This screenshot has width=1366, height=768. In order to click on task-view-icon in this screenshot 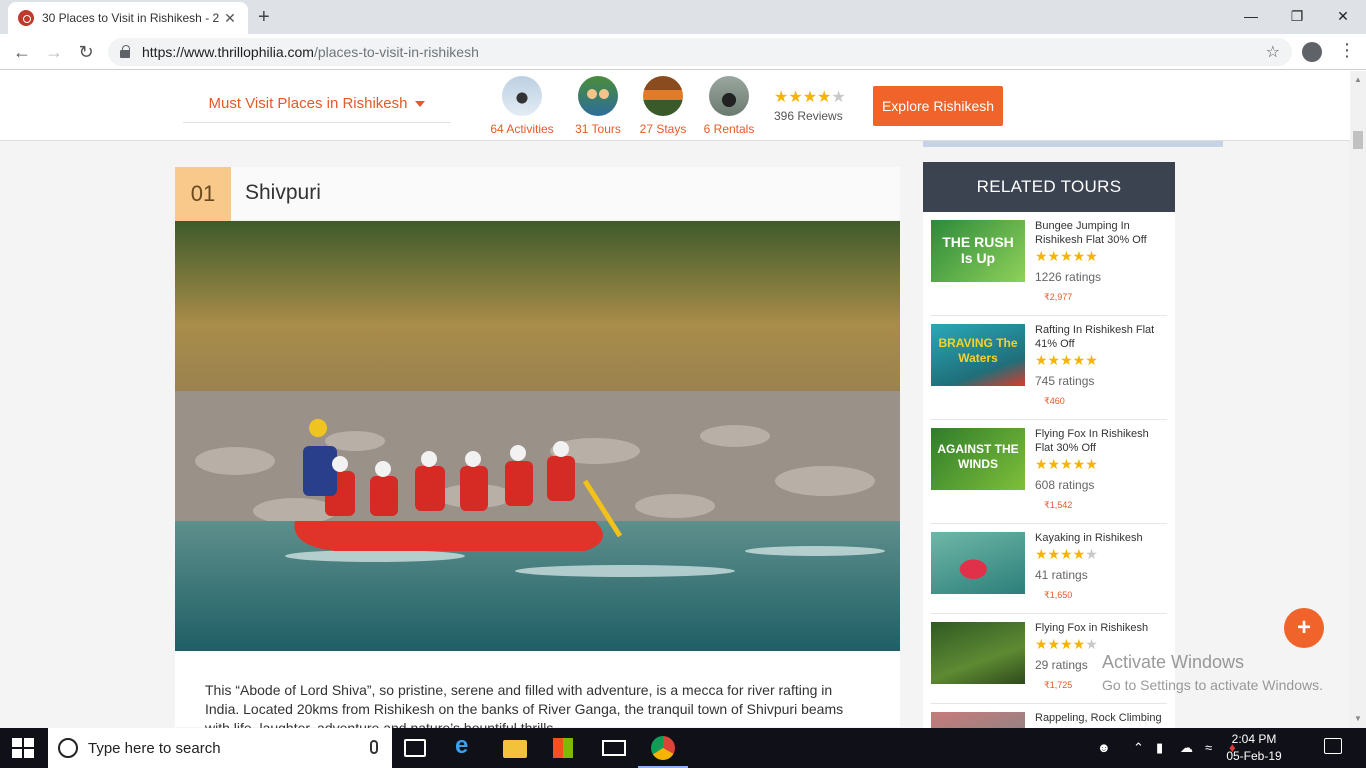, I will do `click(415, 748)`.